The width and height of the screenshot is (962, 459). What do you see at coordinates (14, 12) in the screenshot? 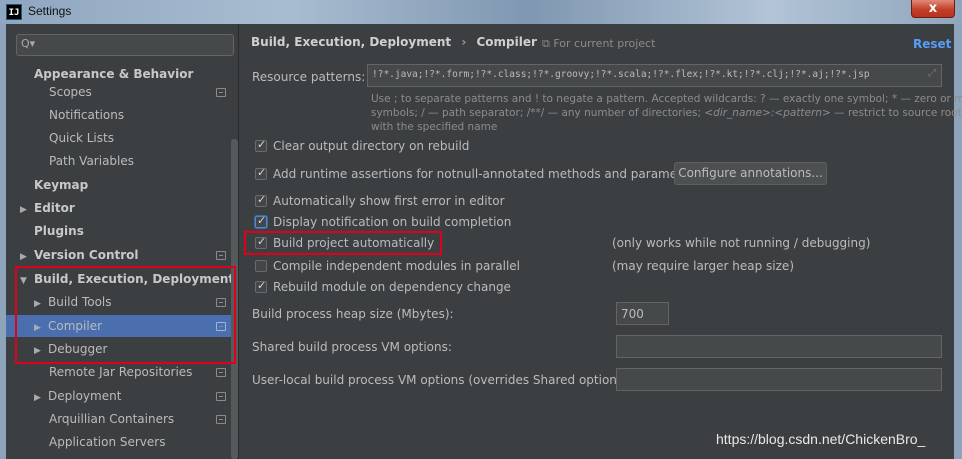
I see `intellij-app-icon: IJ` at bounding box center [14, 12].